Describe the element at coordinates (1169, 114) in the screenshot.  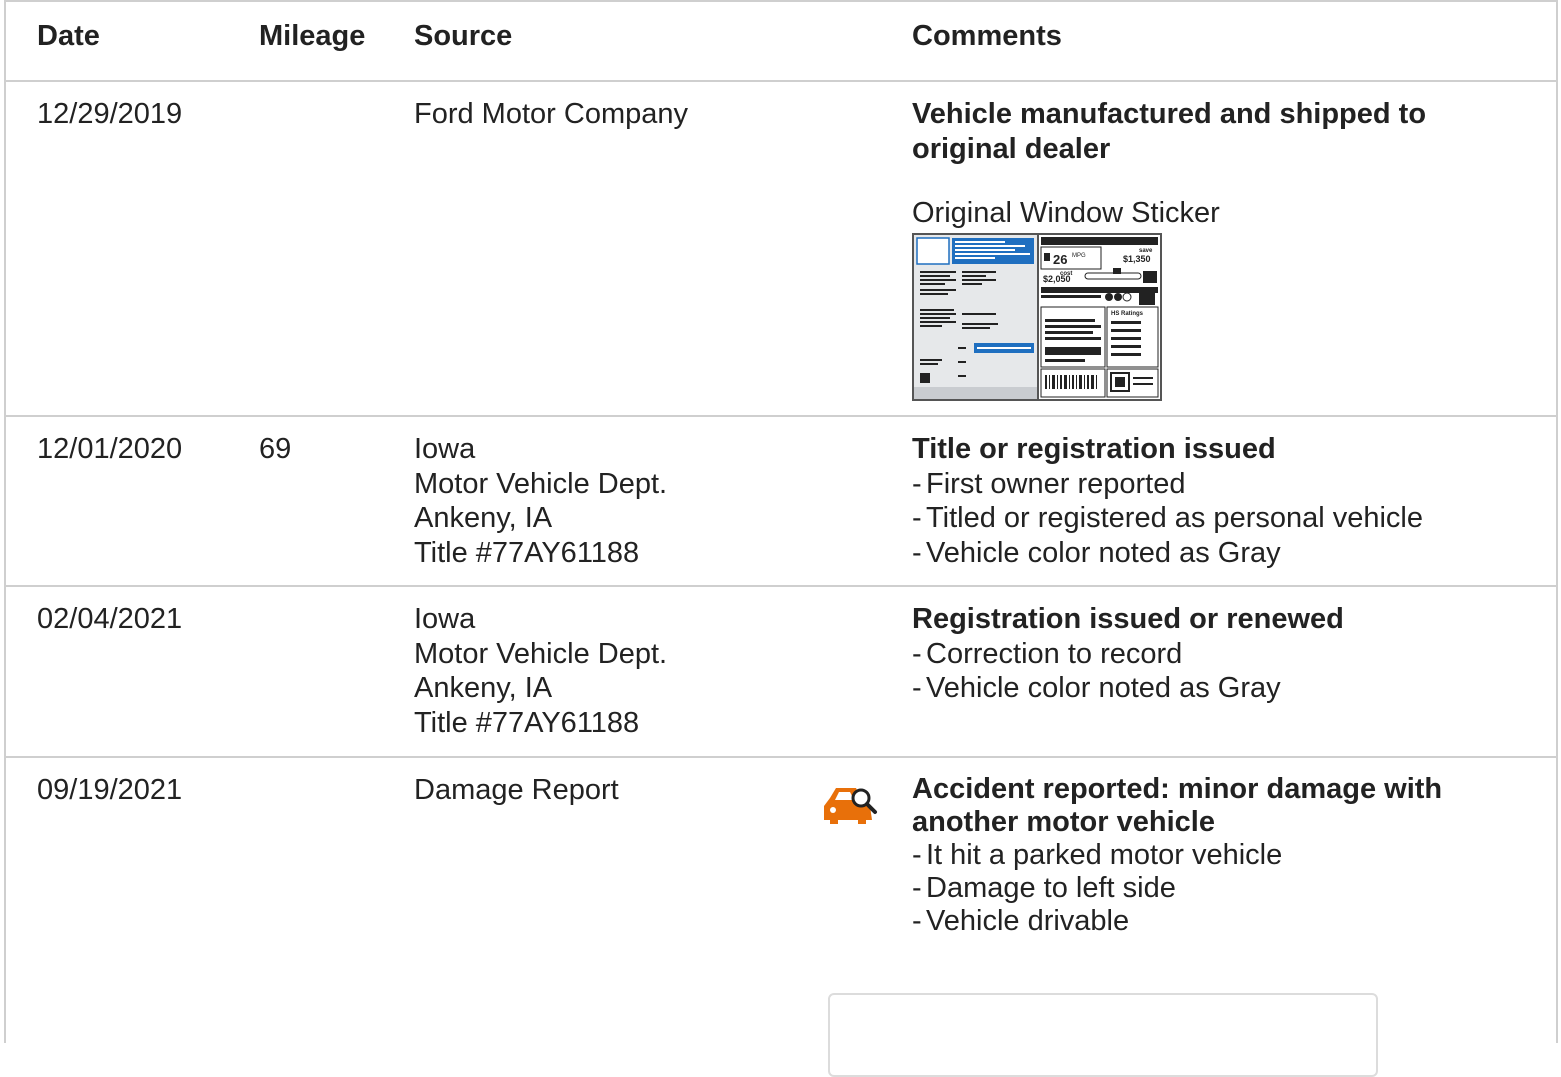
I see `comment-title: Vehicle manufactured and shipped to` at that location.